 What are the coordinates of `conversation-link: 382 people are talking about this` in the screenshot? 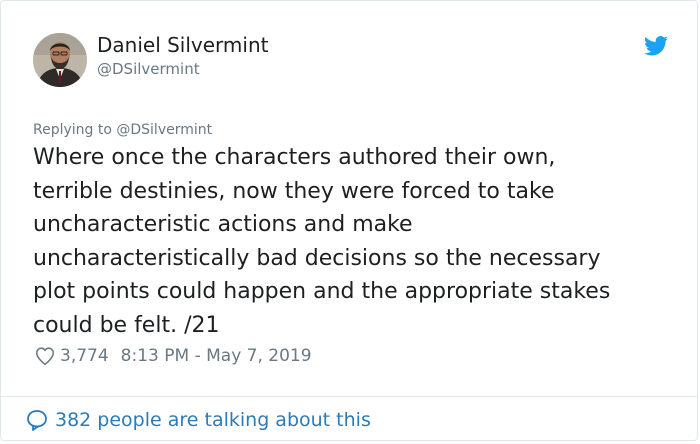 It's located at (198, 420).